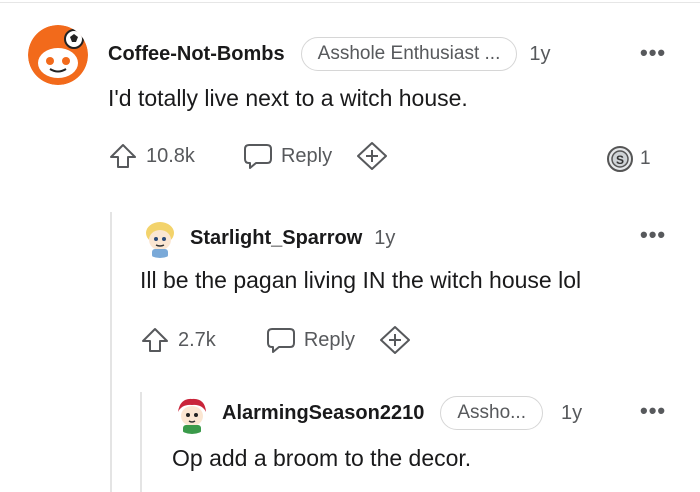  Describe the element at coordinates (197, 339) in the screenshot. I see `upvote-count: 2.7k` at that location.